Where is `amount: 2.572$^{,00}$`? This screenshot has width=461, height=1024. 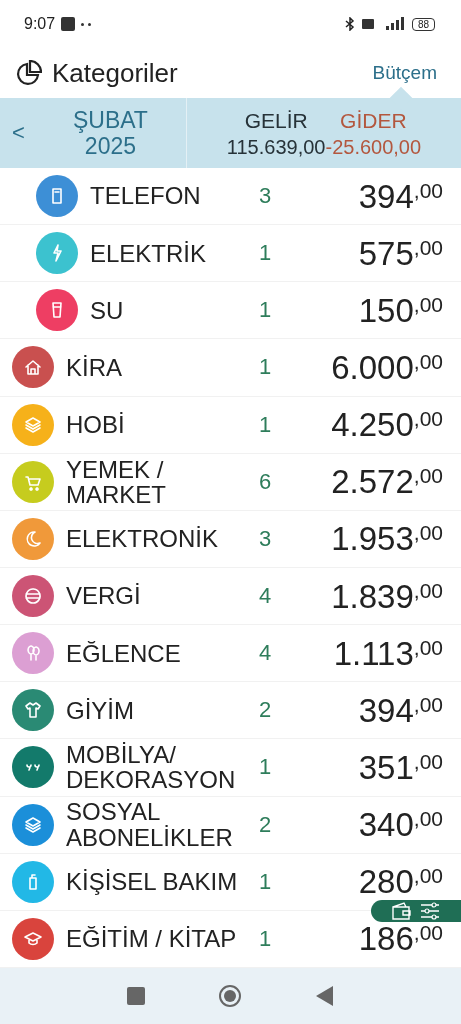 amount: 2.572$^{,00}$ is located at coordinates (386, 482).